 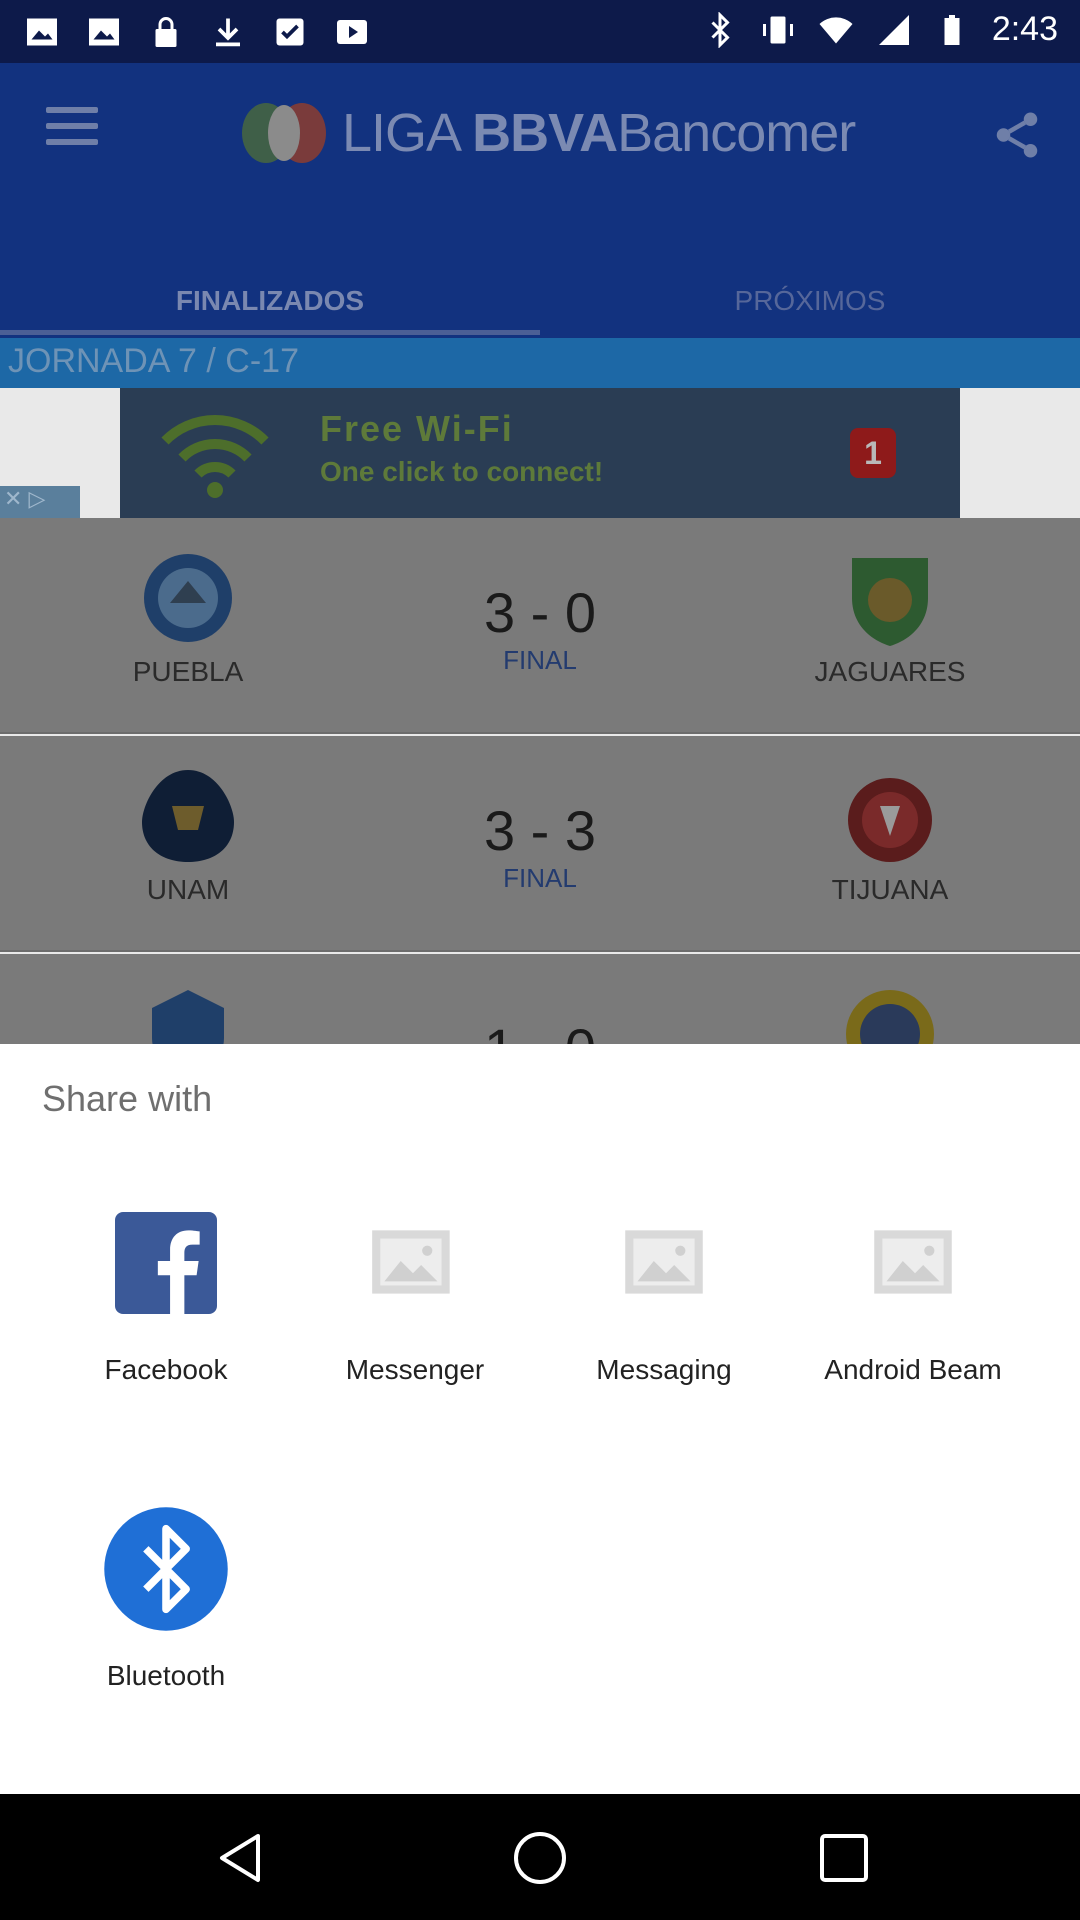 I want to click on match-row: UNAM 3 - 3 FINAL TIJUANA, so click(x=540, y=844).